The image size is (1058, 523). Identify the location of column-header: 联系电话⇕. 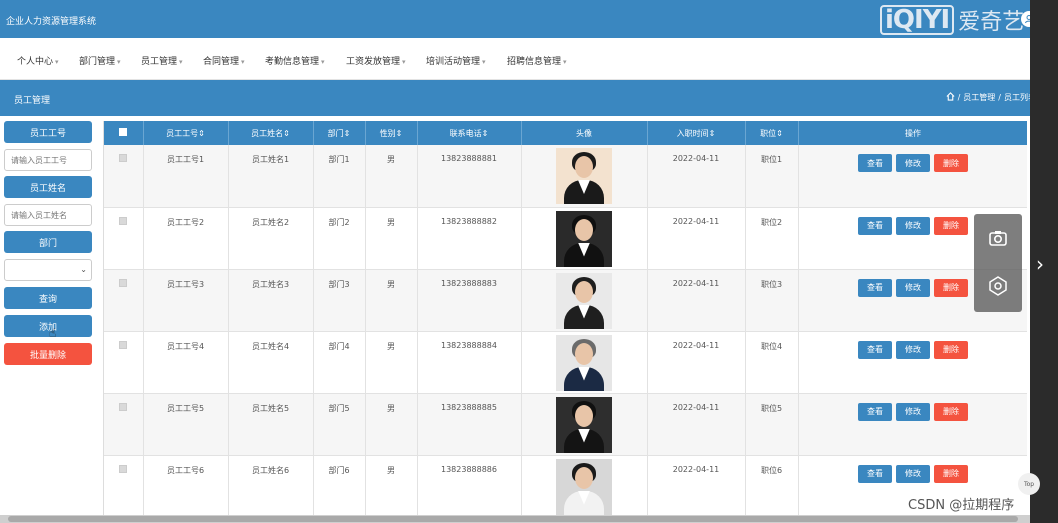
(469, 133).